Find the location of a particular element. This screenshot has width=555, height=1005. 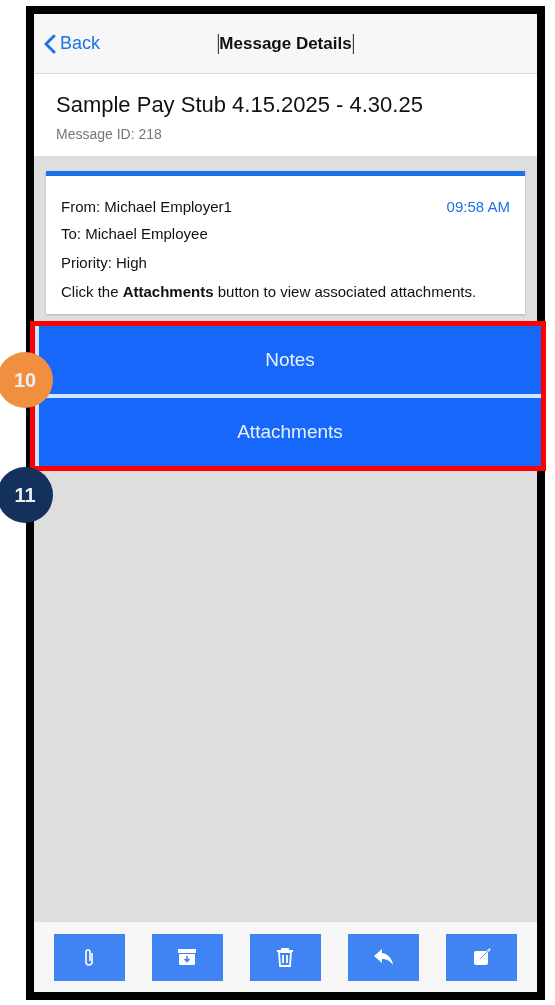

reply-arrow-icon is located at coordinates (383, 957).